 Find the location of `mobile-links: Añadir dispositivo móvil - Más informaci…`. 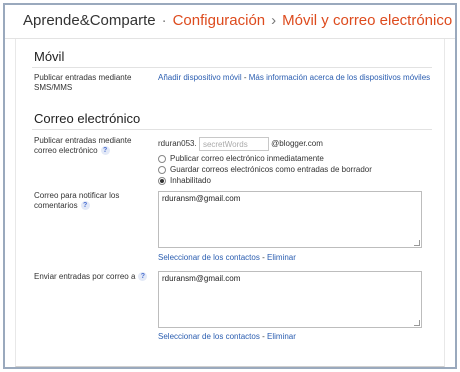

mobile-links: Añadir dispositivo móvil - Más informaci… is located at coordinates (294, 77).